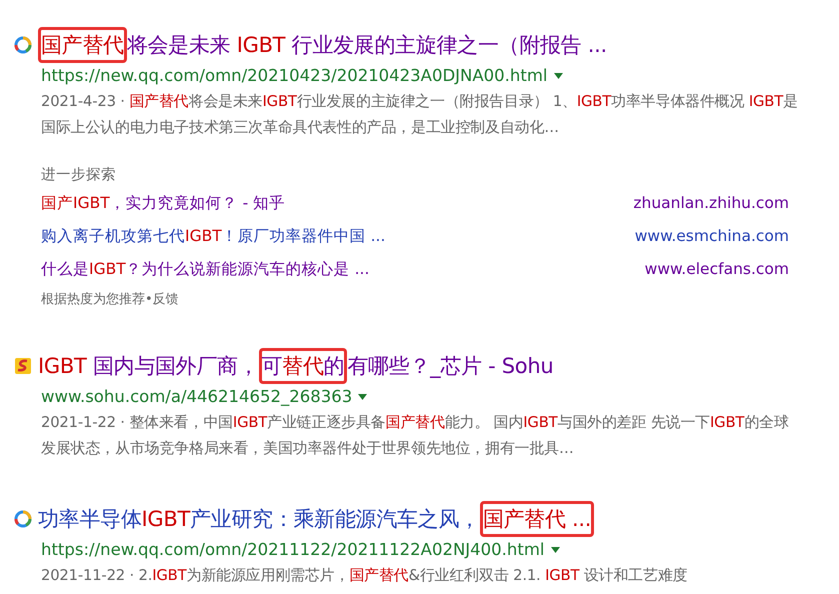 The width and height of the screenshot is (839, 594). Describe the element at coordinates (716, 269) in the screenshot. I see `site-link: www.elecfans.com` at that location.